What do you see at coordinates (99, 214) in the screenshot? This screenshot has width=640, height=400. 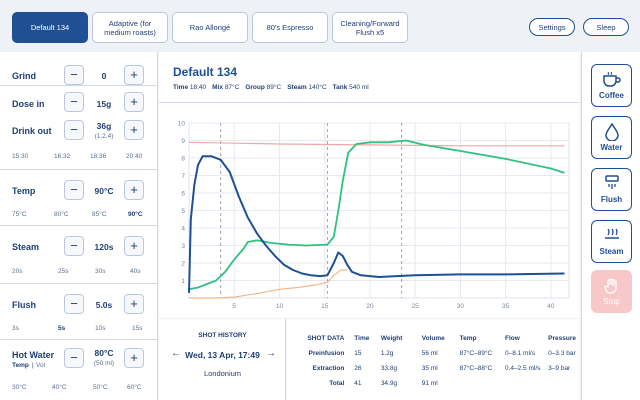 I see `temp-preset: 85°C` at bounding box center [99, 214].